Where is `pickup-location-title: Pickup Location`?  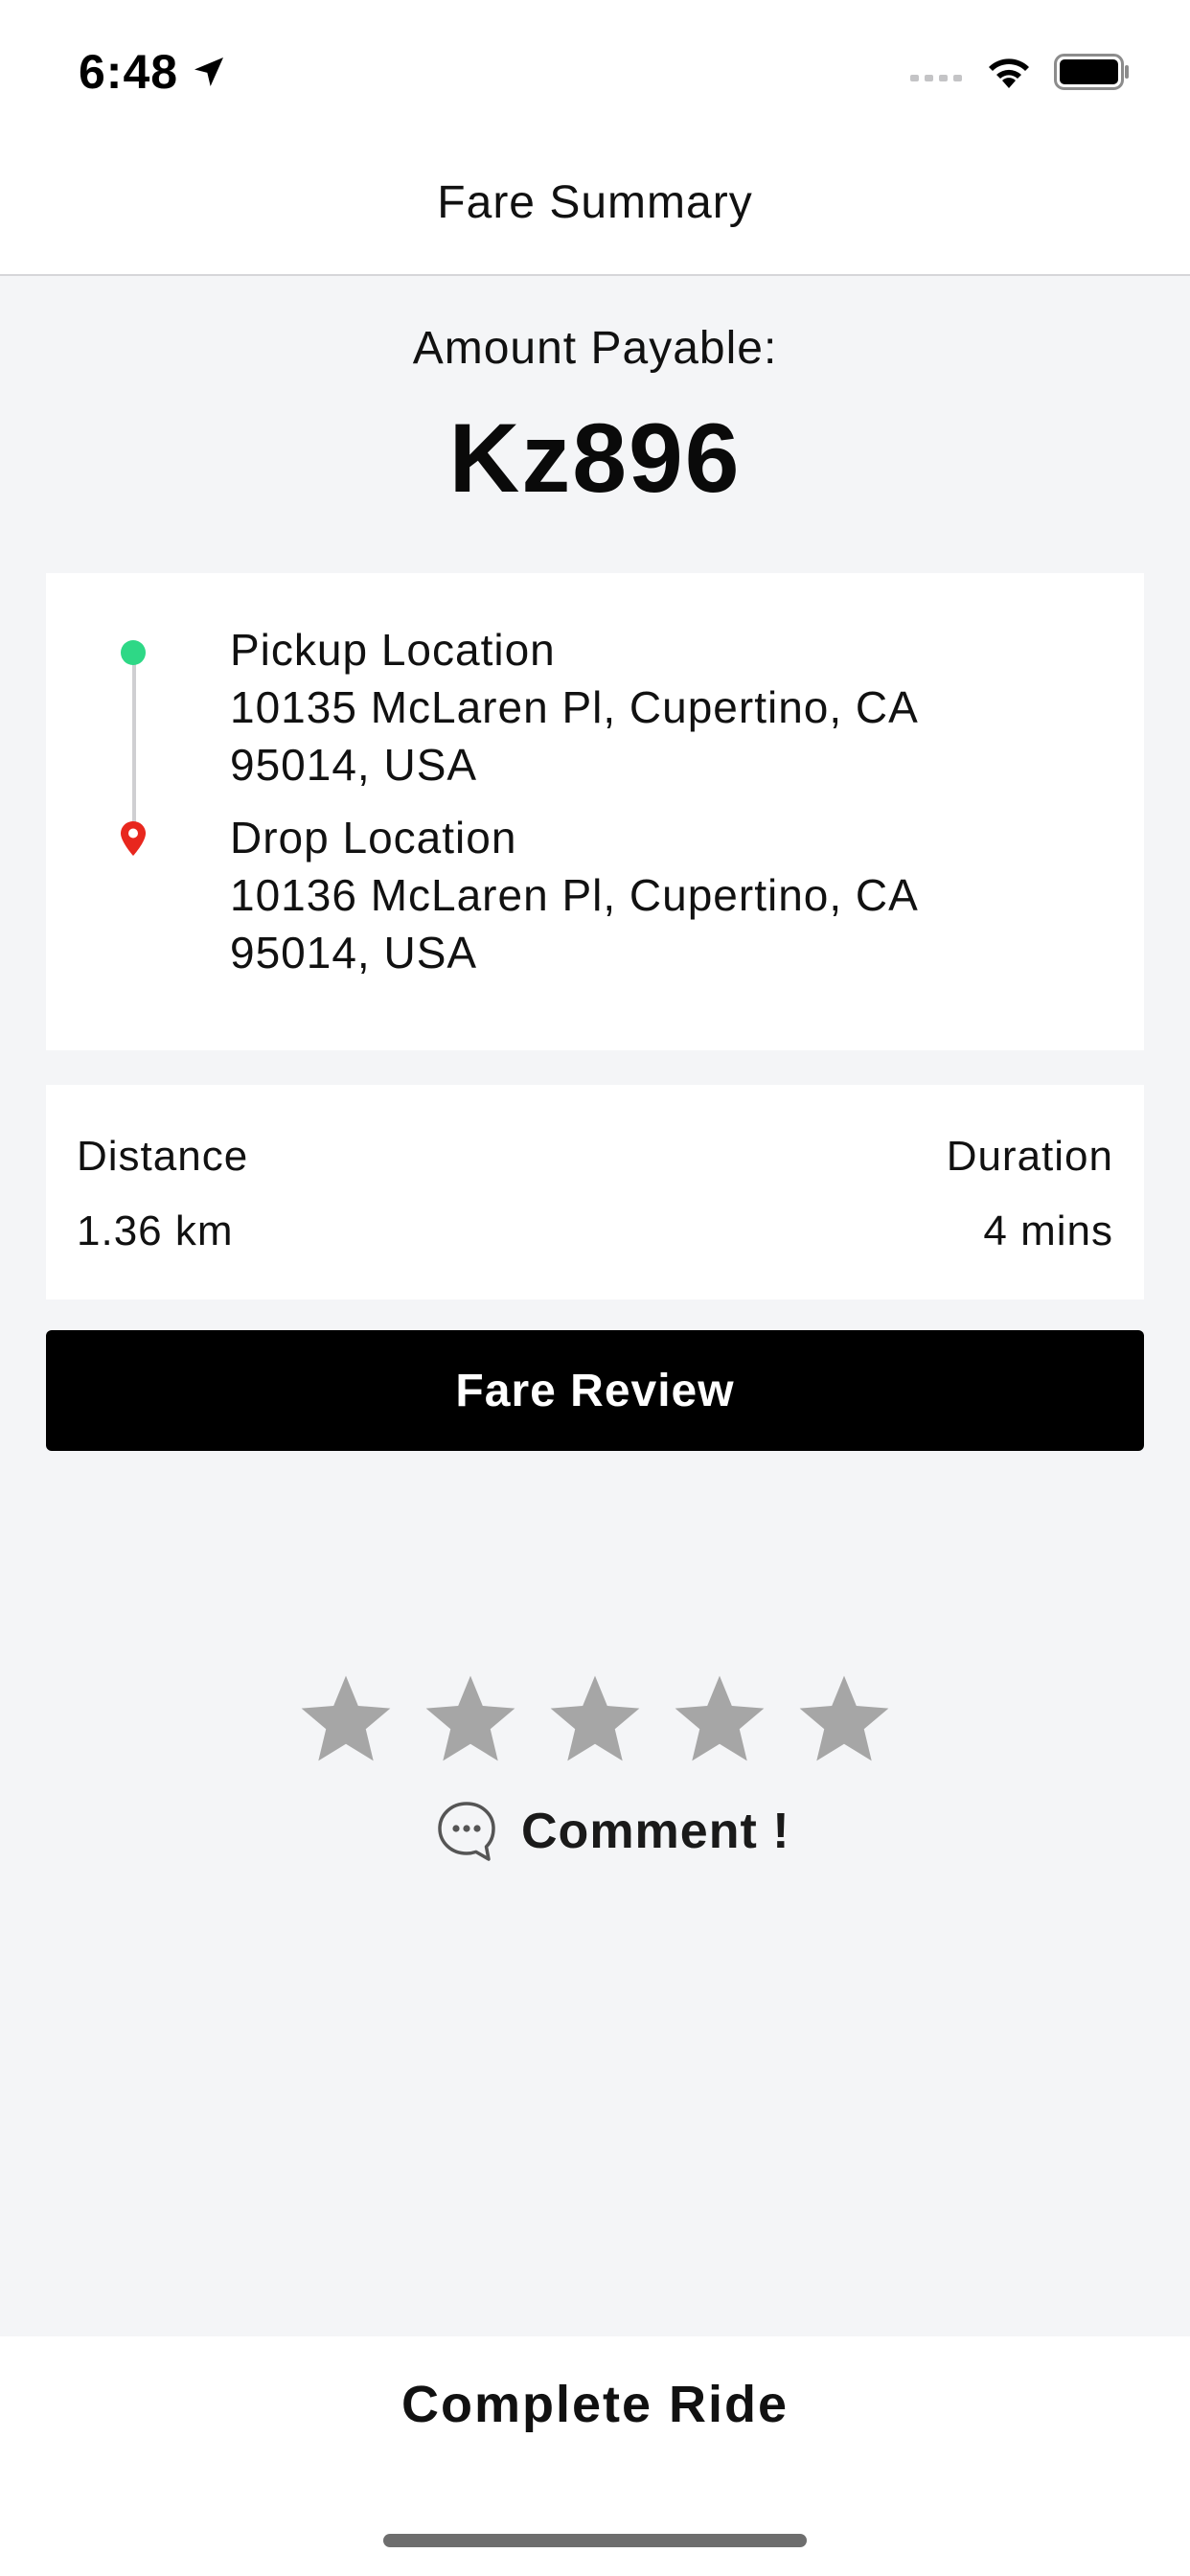 pickup-location-title: Pickup Location is located at coordinates (393, 650).